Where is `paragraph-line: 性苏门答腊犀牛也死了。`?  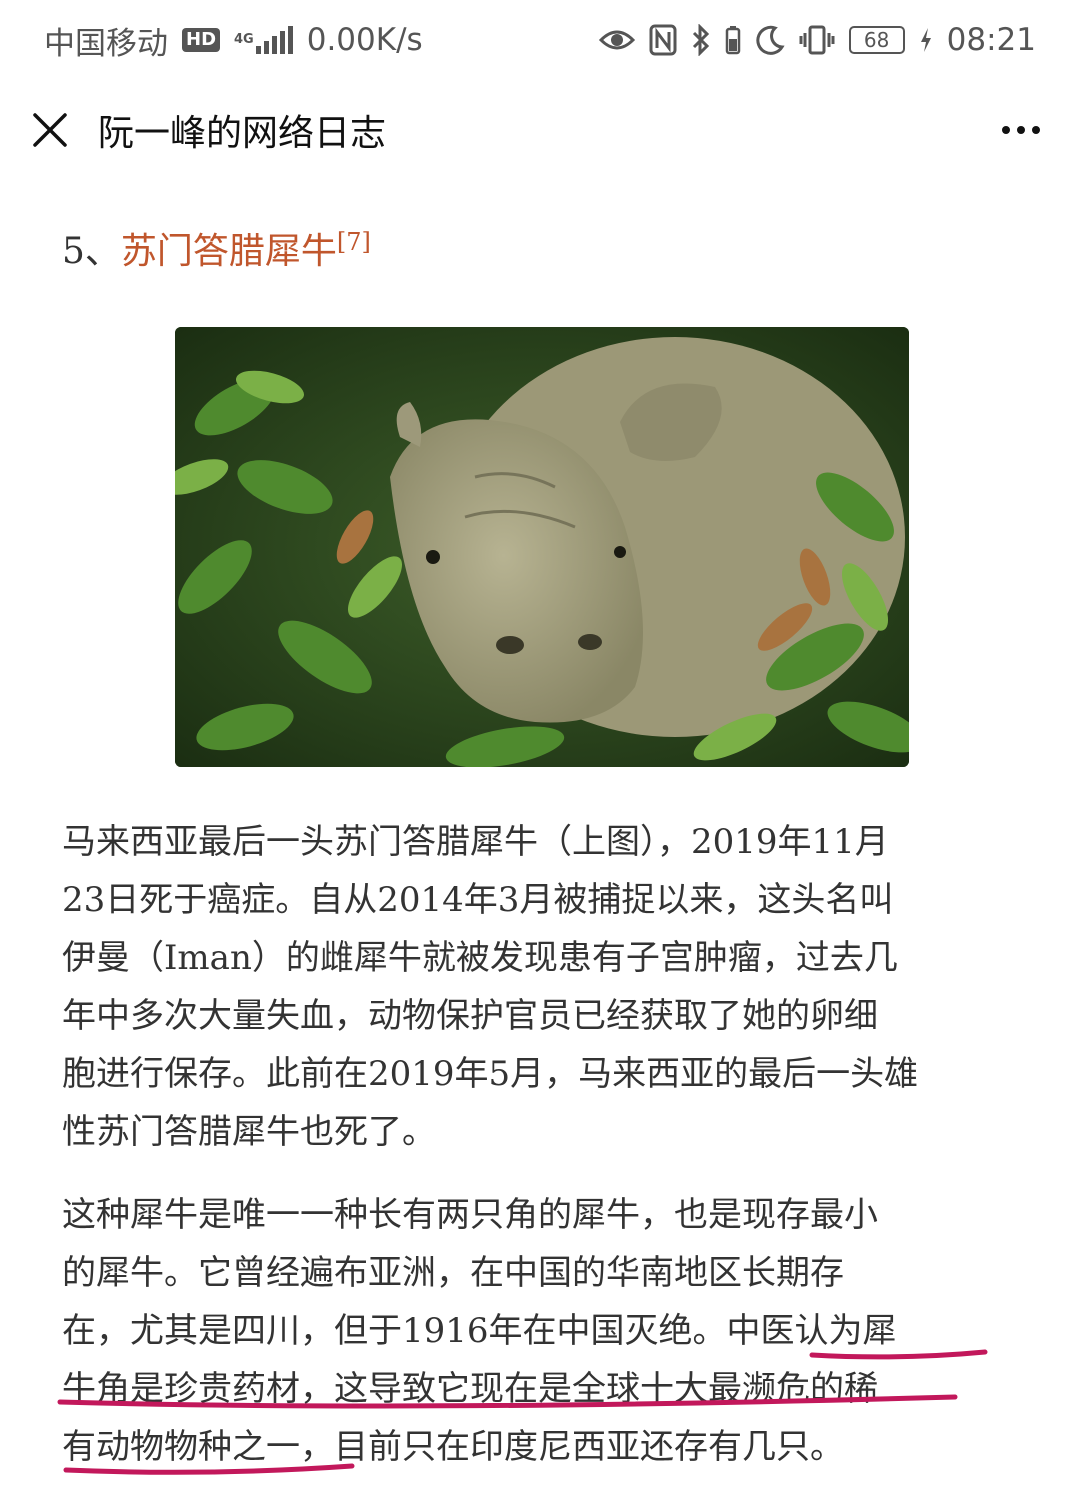
paragraph-line: 性苏门答腊犀牛也死了。 is located at coordinates (249, 1132).